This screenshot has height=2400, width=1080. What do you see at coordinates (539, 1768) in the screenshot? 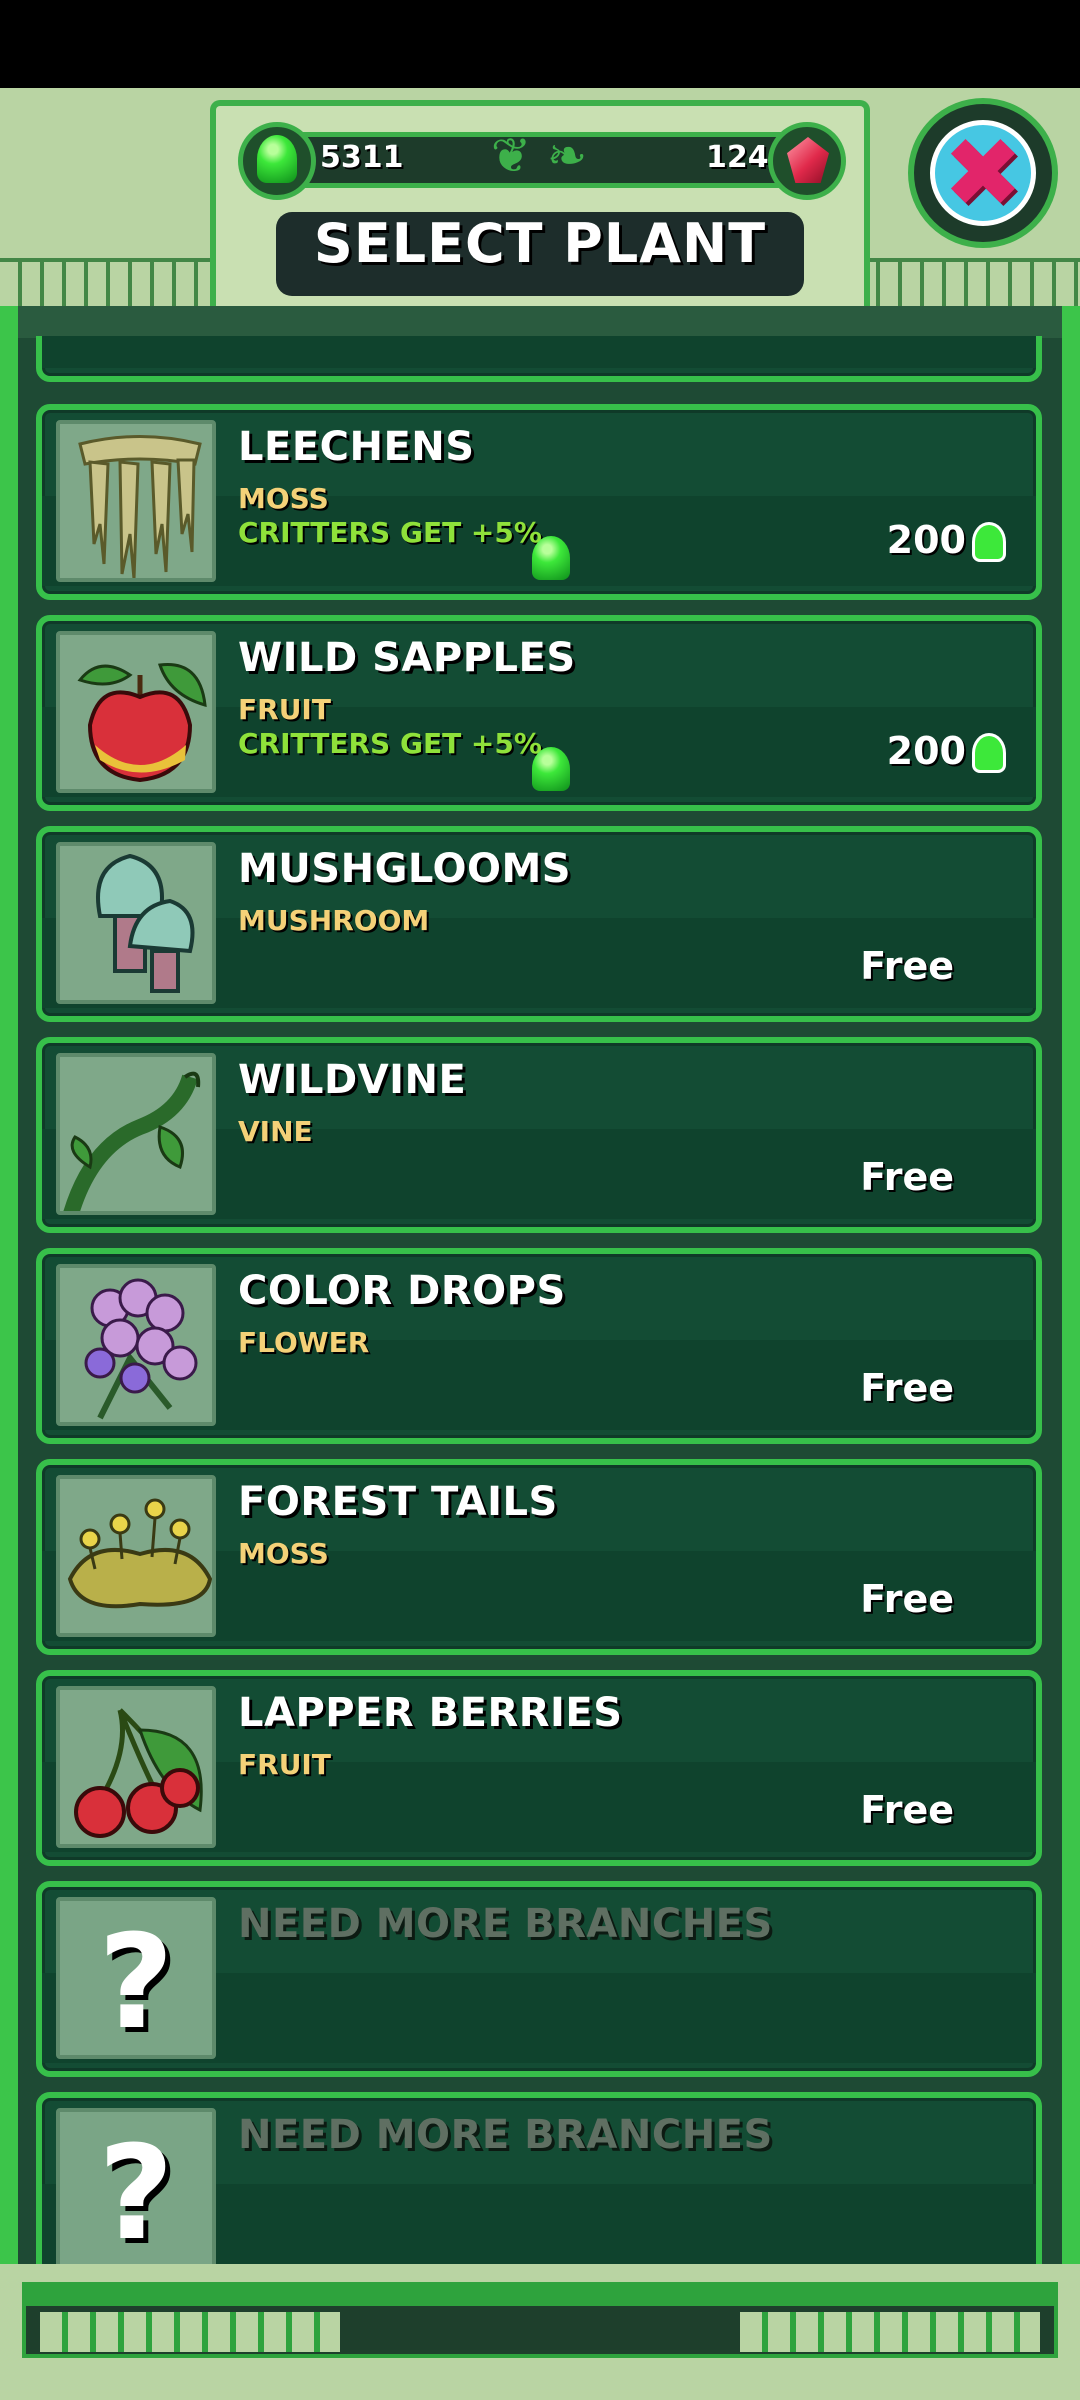
I see `plant-card-lapper-berries: LAPPER BERRIES FRUIT Free` at bounding box center [539, 1768].